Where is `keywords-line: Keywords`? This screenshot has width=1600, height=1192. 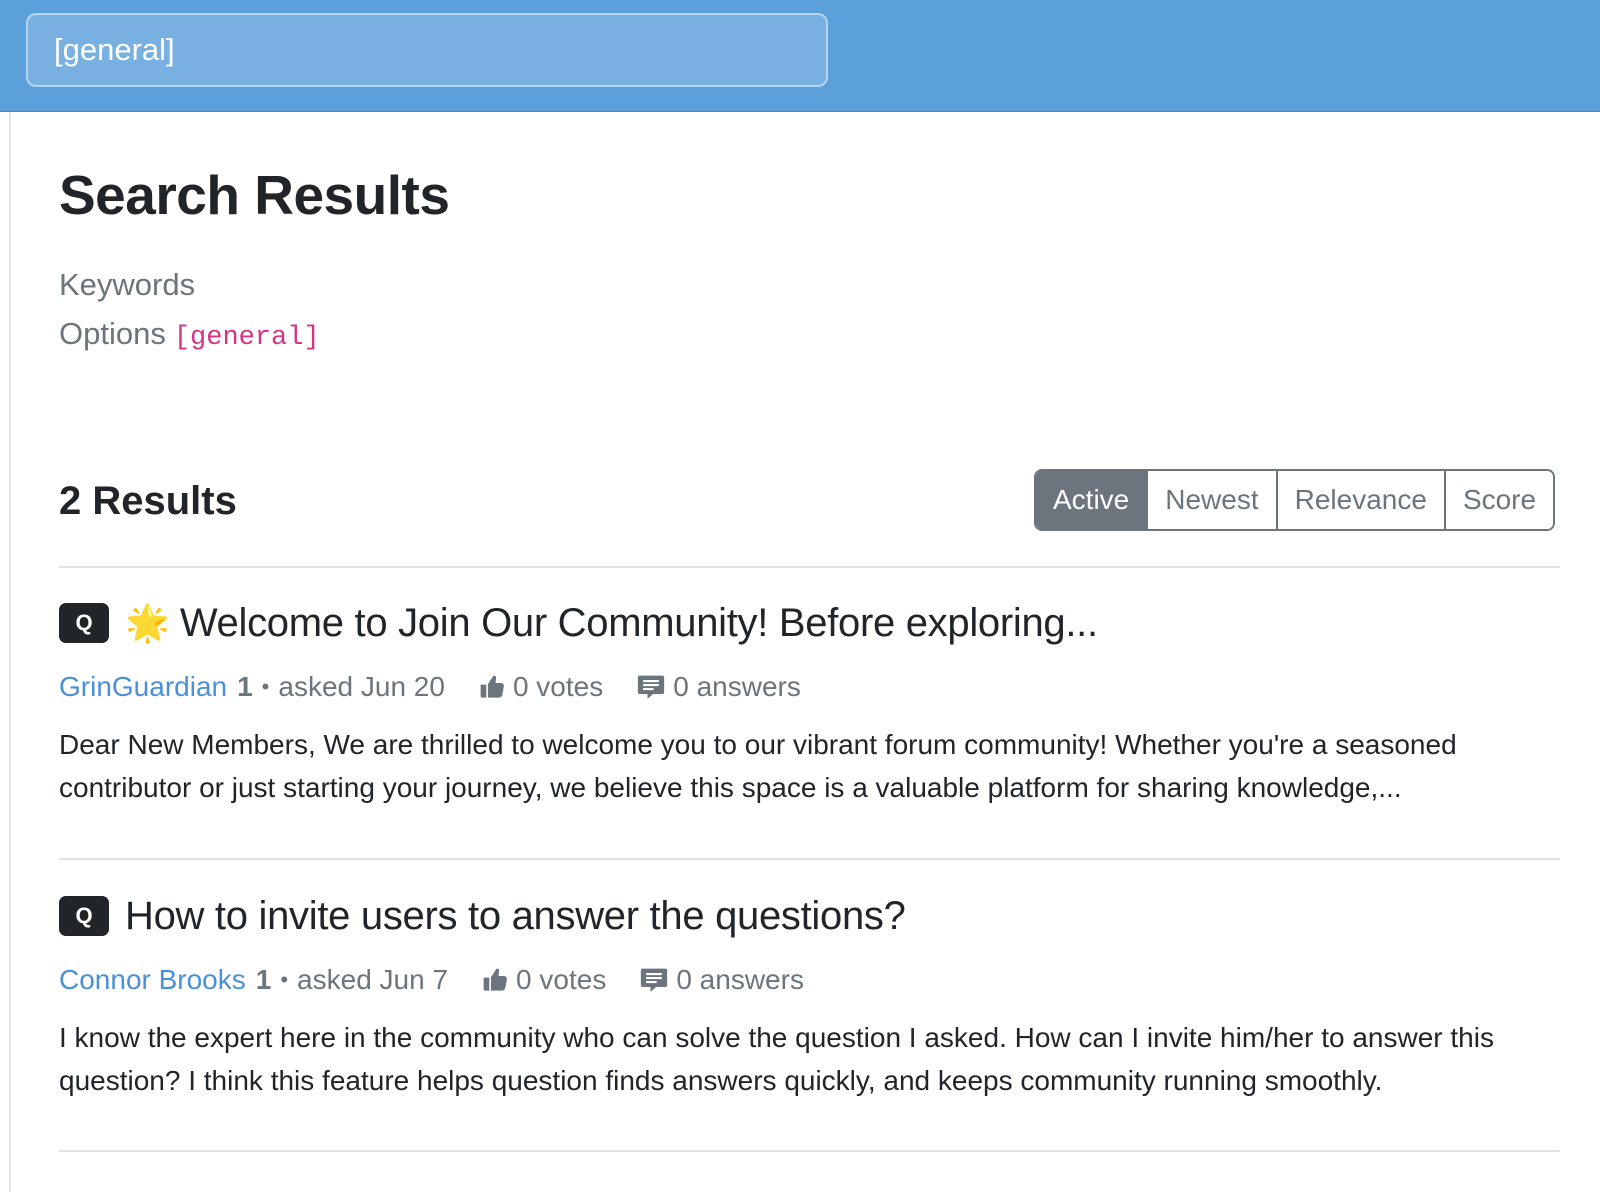 keywords-line: Keywords is located at coordinates (127, 285).